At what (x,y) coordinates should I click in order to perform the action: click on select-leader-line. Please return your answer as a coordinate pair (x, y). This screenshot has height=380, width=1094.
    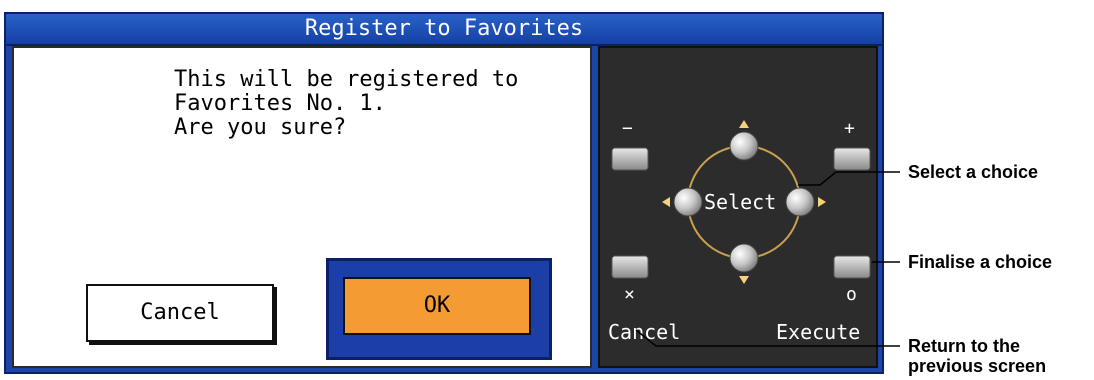
    Looking at the image, I should click on (849, 178).